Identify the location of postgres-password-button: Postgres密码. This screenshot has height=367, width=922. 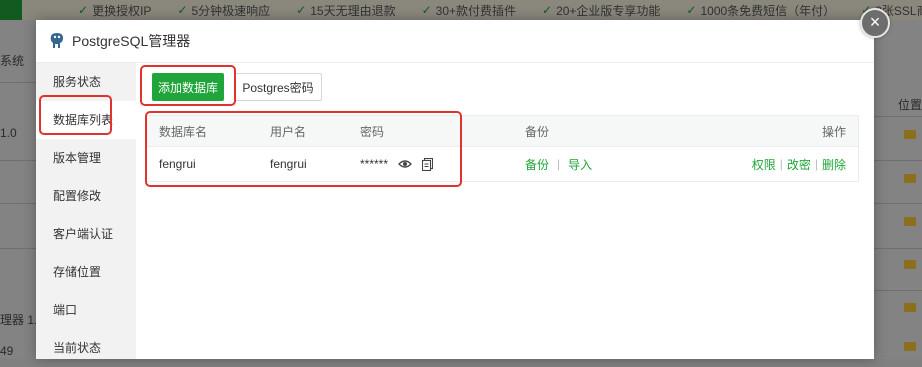
(278, 87).